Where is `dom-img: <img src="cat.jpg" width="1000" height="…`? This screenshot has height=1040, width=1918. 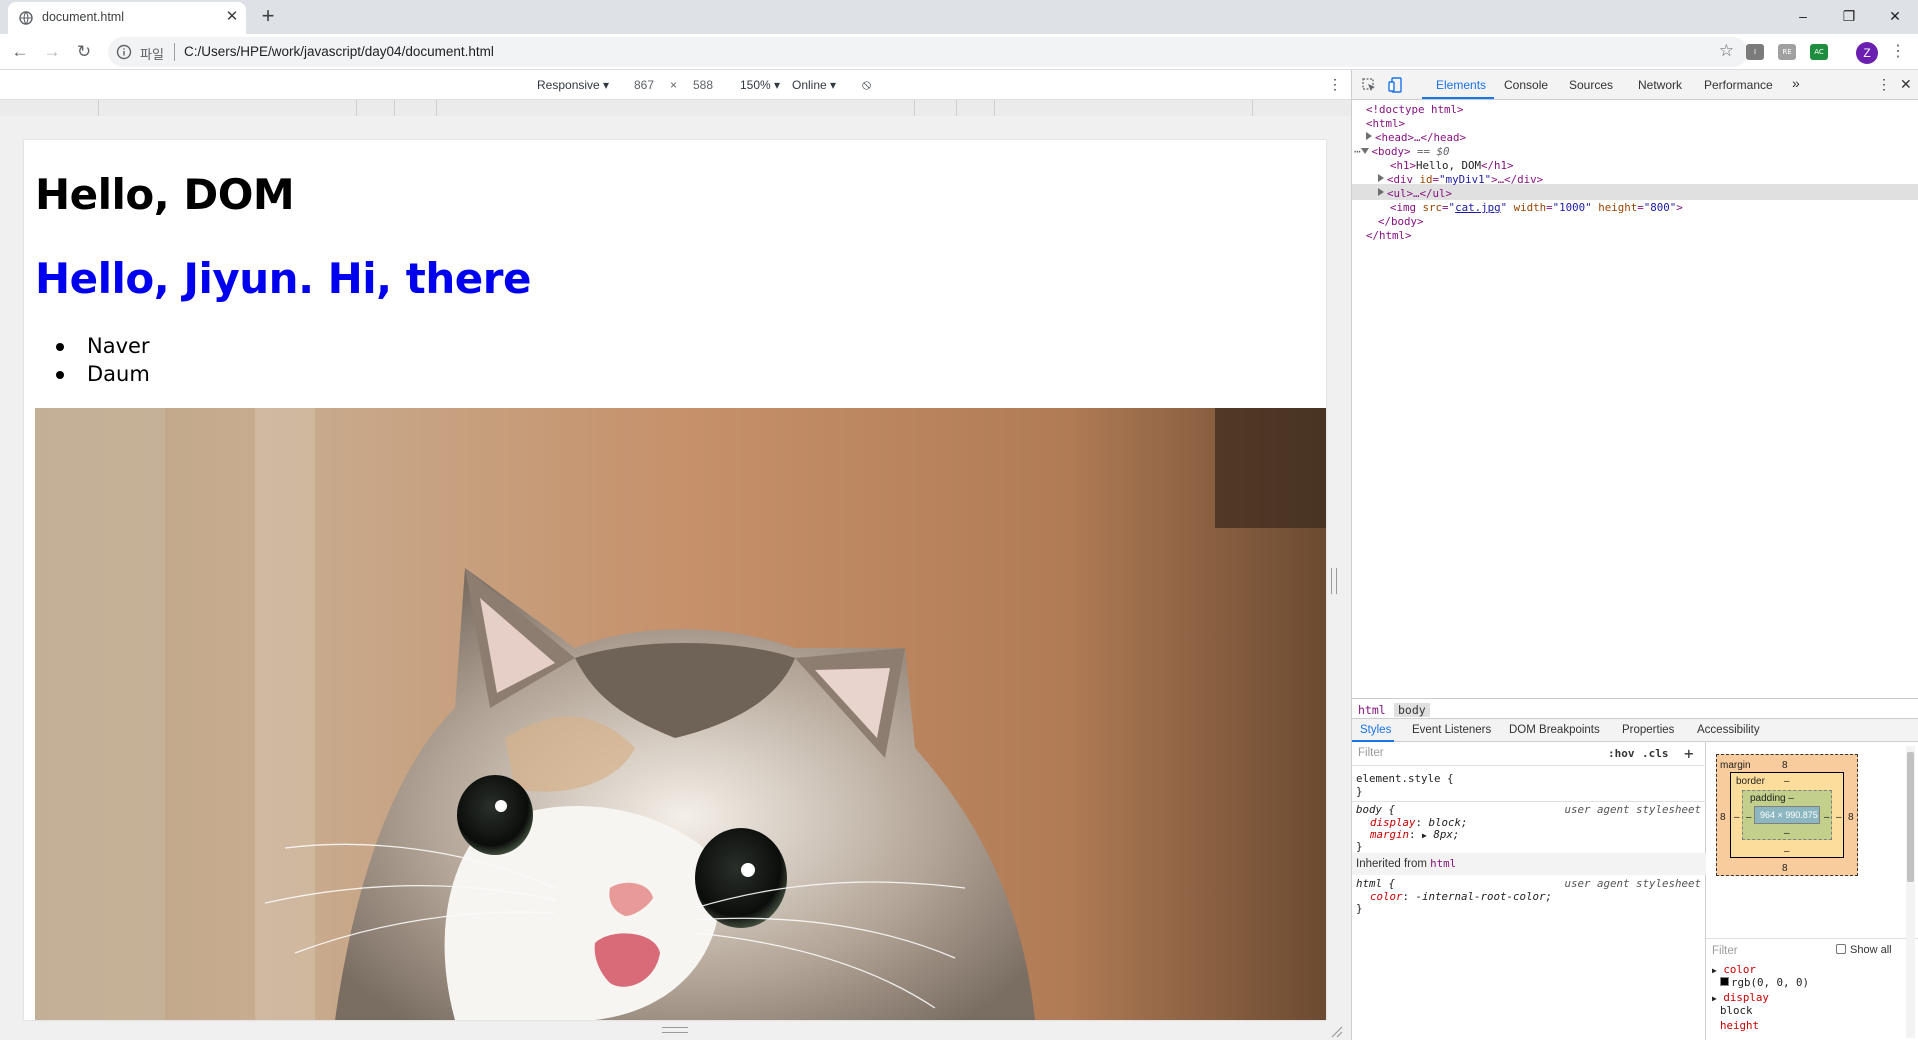
dom-img: <img src="cat.jpg" width="1000" height="… is located at coordinates (1536, 208).